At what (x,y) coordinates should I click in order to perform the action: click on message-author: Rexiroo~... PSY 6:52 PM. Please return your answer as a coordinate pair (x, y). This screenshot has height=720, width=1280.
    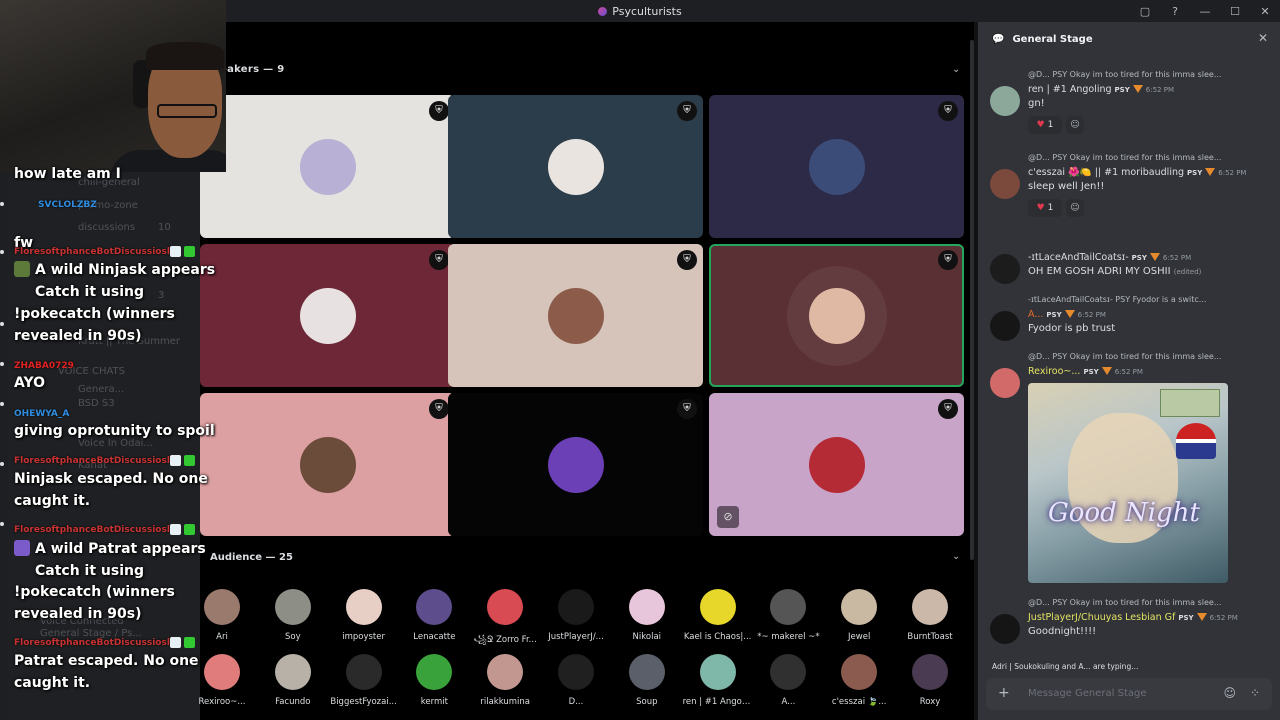
    Looking at the image, I should click on (1085, 371).